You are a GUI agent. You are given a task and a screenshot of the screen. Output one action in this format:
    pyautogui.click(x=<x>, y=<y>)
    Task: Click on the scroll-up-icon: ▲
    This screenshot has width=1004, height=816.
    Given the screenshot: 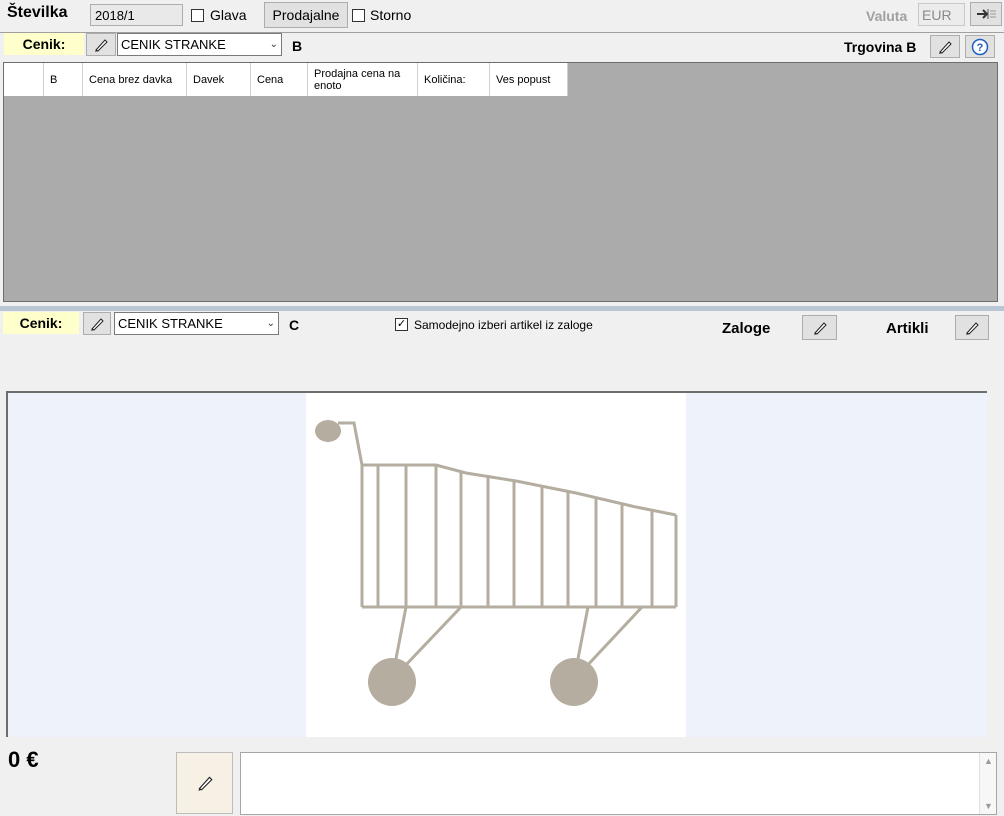 What is the action you would take?
    pyautogui.click(x=988, y=761)
    